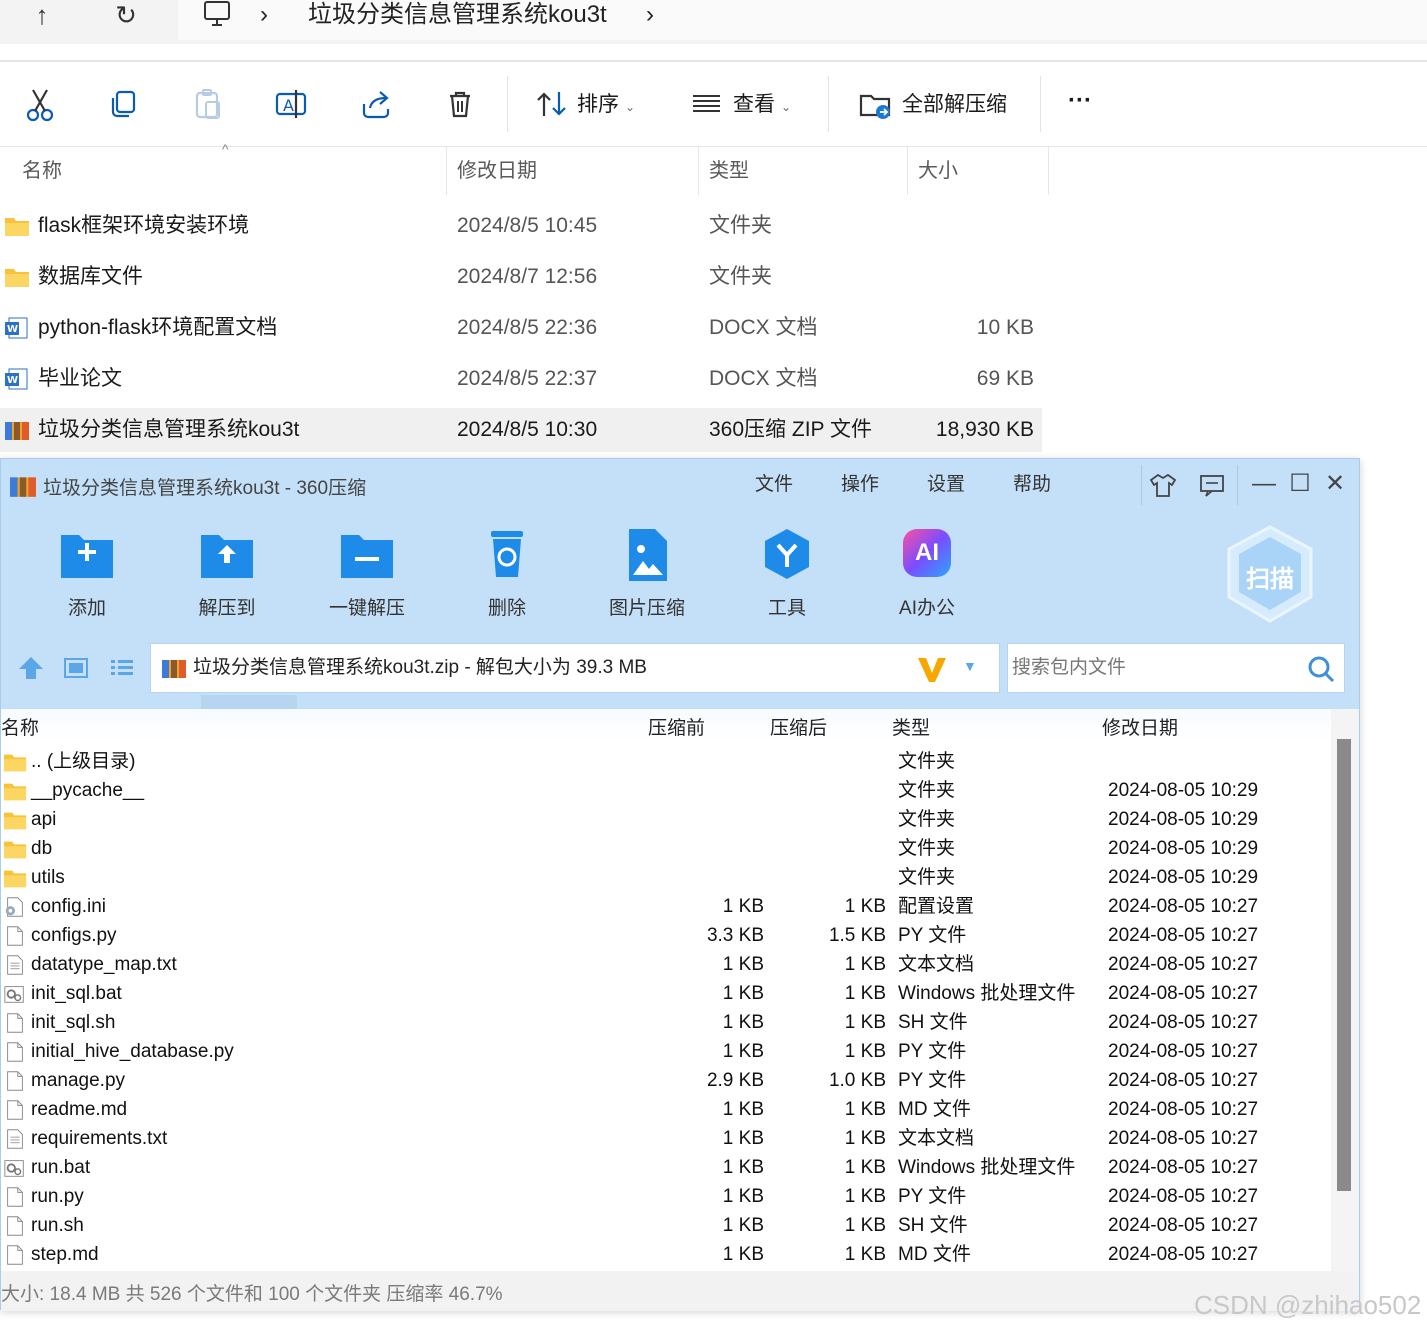 The width and height of the screenshot is (1427, 1335). I want to click on cut-icon, so click(40, 104).